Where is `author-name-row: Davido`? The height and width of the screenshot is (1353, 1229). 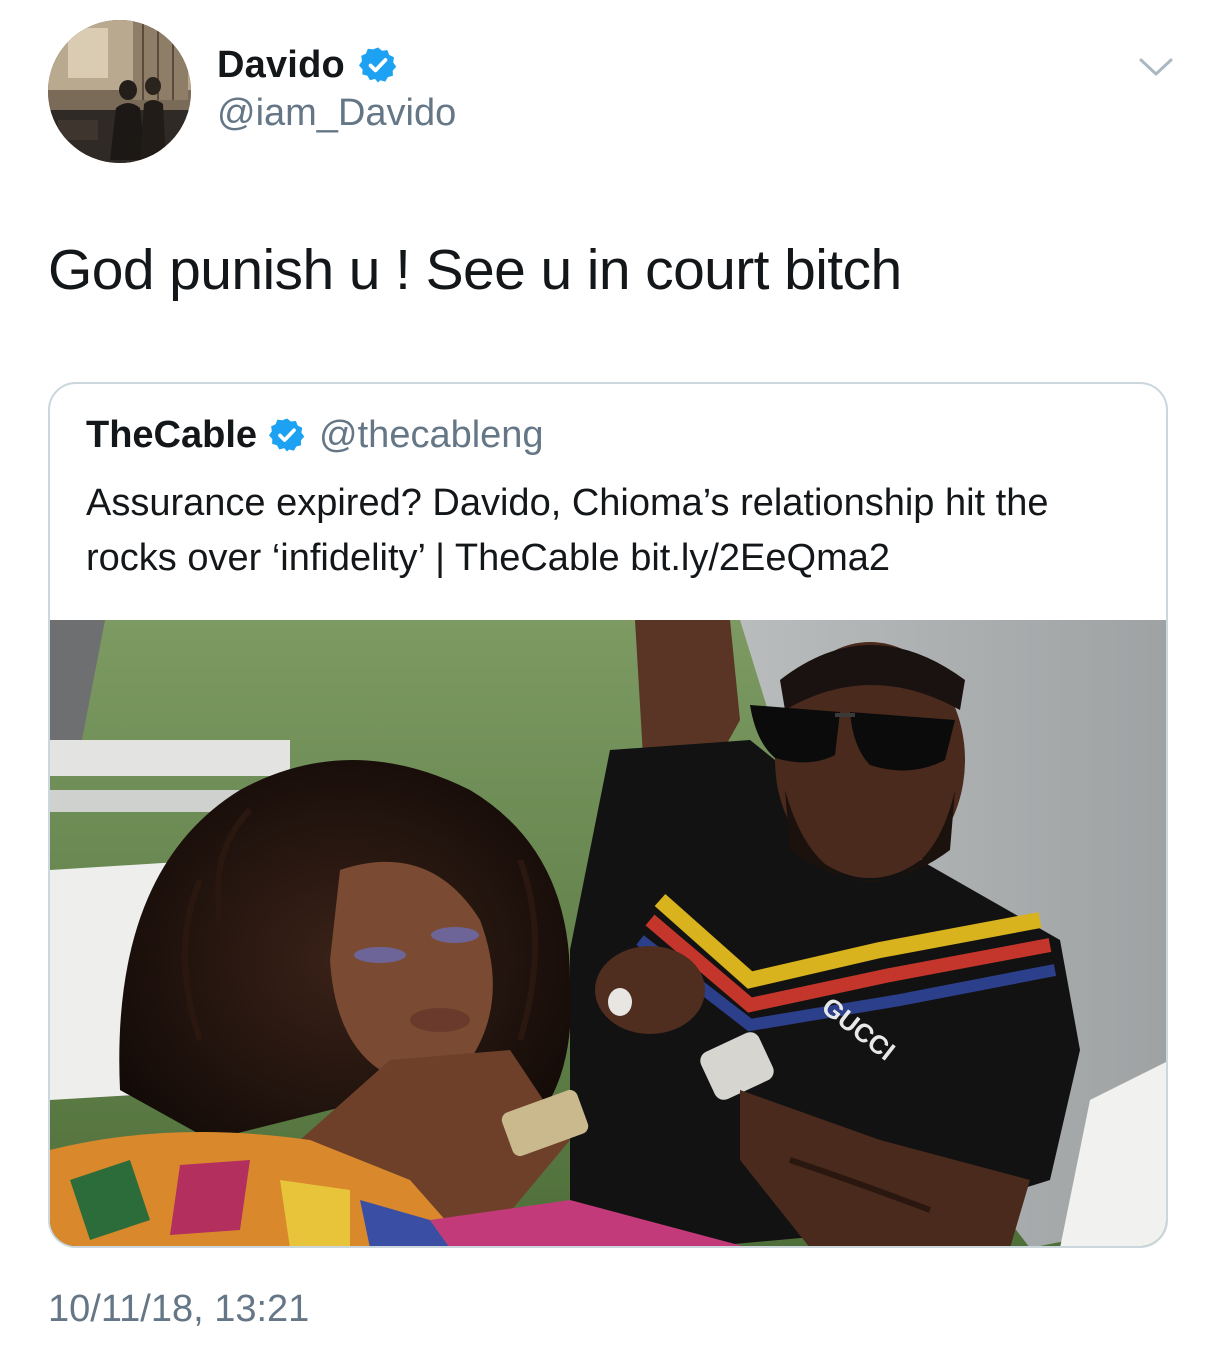 author-name-row: Davido is located at coordinates (307, 65).